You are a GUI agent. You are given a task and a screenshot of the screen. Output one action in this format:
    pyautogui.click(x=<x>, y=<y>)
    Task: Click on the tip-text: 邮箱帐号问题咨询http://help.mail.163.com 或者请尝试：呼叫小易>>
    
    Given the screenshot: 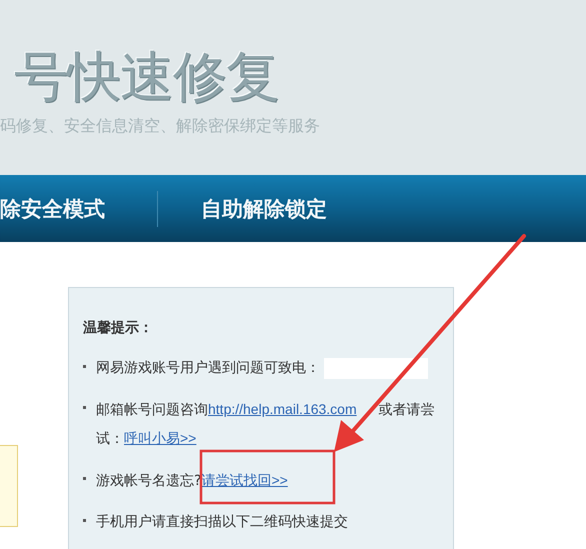 What is the action you would take?
    pyautogui.click(x=266, y=424)
    